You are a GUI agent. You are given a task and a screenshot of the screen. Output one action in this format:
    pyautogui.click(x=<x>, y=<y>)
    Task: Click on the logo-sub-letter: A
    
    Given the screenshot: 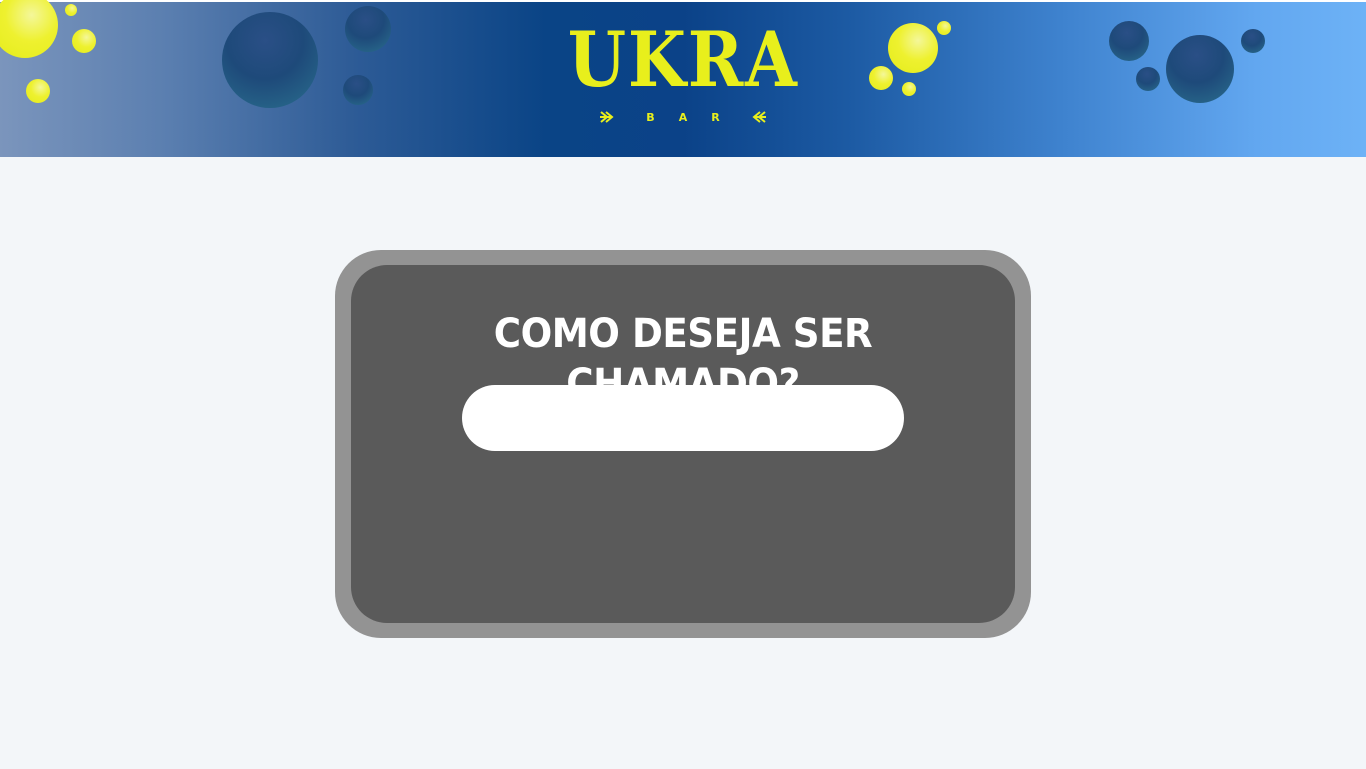 What is the action you would take?
    pyautogui.click(x=683, y=117)
    